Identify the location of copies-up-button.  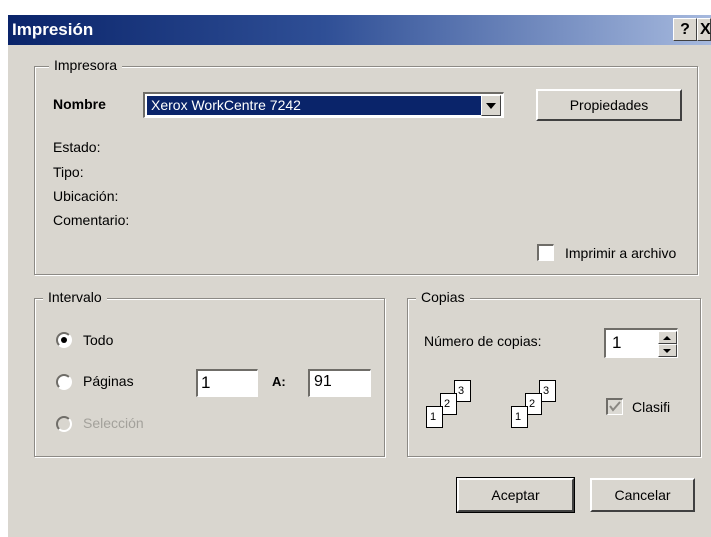
(667, 337).